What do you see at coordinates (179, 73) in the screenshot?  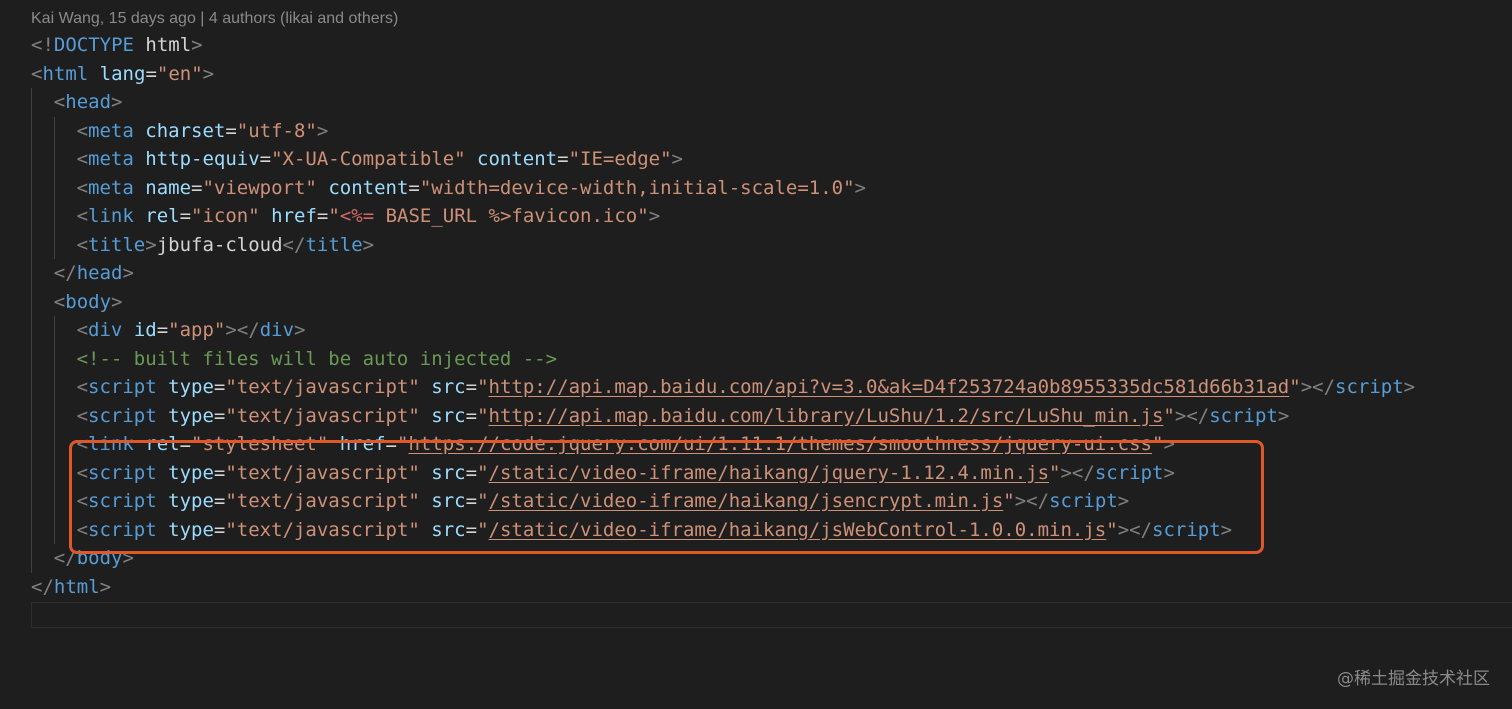 I see `code-string: "en"` at bounding box center [179, 73].